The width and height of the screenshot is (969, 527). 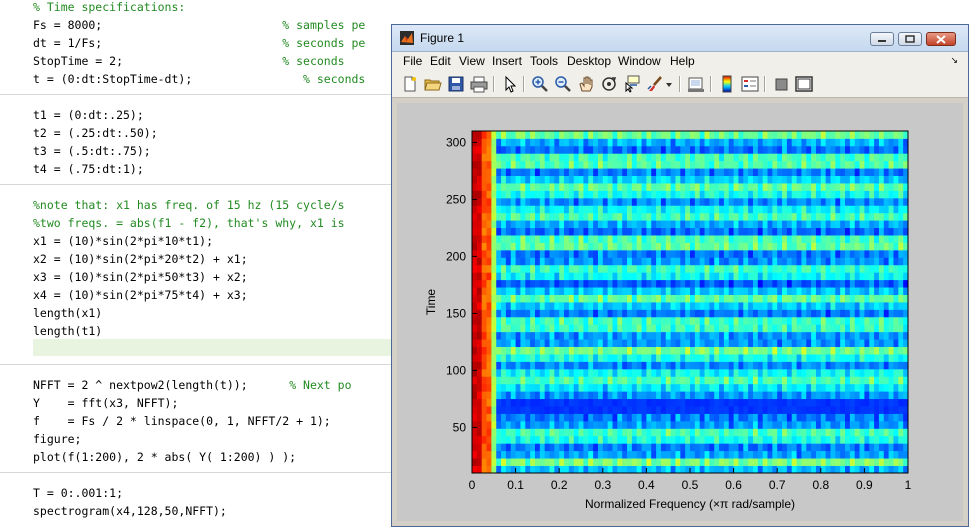 What do you see at coordinates (639, 61) in the screenshot?
I see `menu-window: Window` at bounding box center [639, 61].